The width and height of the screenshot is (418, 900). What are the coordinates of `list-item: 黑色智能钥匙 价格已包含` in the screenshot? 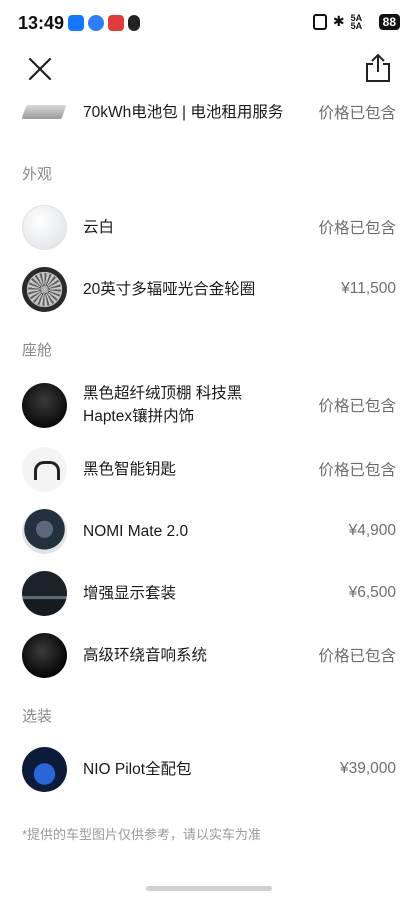 It's located at (209, 469).